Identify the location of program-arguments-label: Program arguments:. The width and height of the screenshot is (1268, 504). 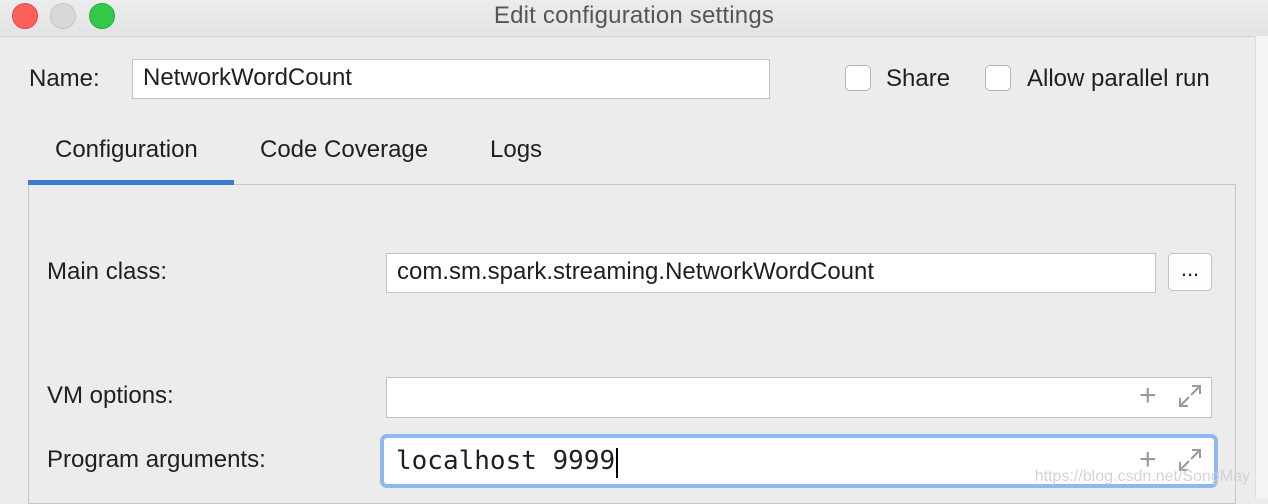
(156, 459).